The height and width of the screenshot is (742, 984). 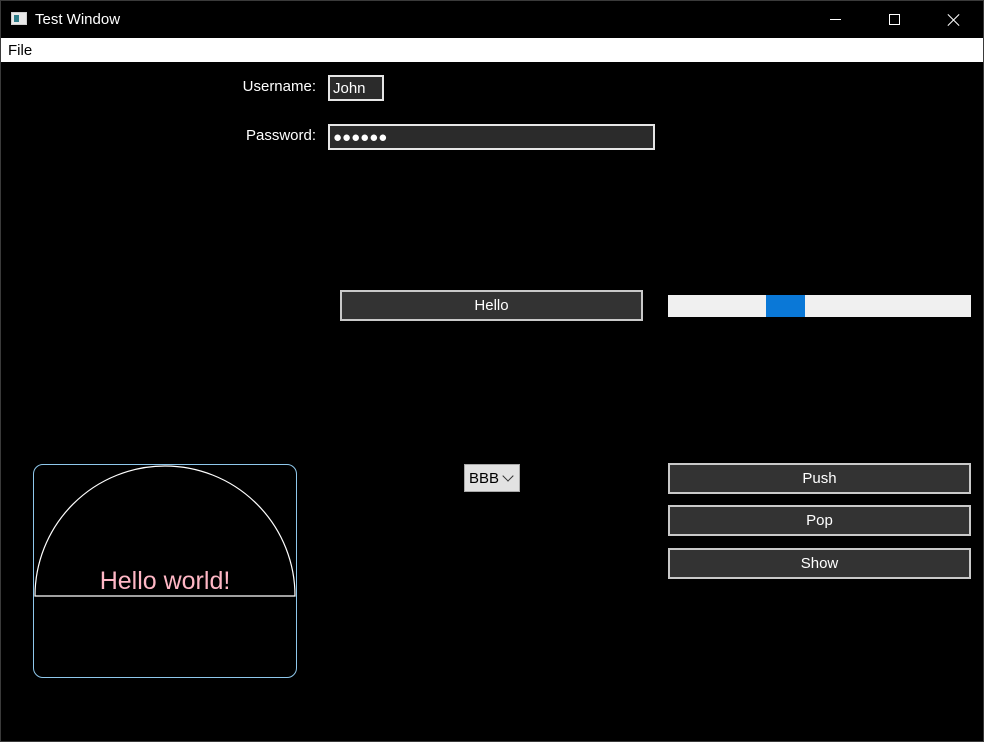 What do you see at coordinates (836, 19) in the screenshot?
I see `minimize-button` at bounding box center [836, 19].